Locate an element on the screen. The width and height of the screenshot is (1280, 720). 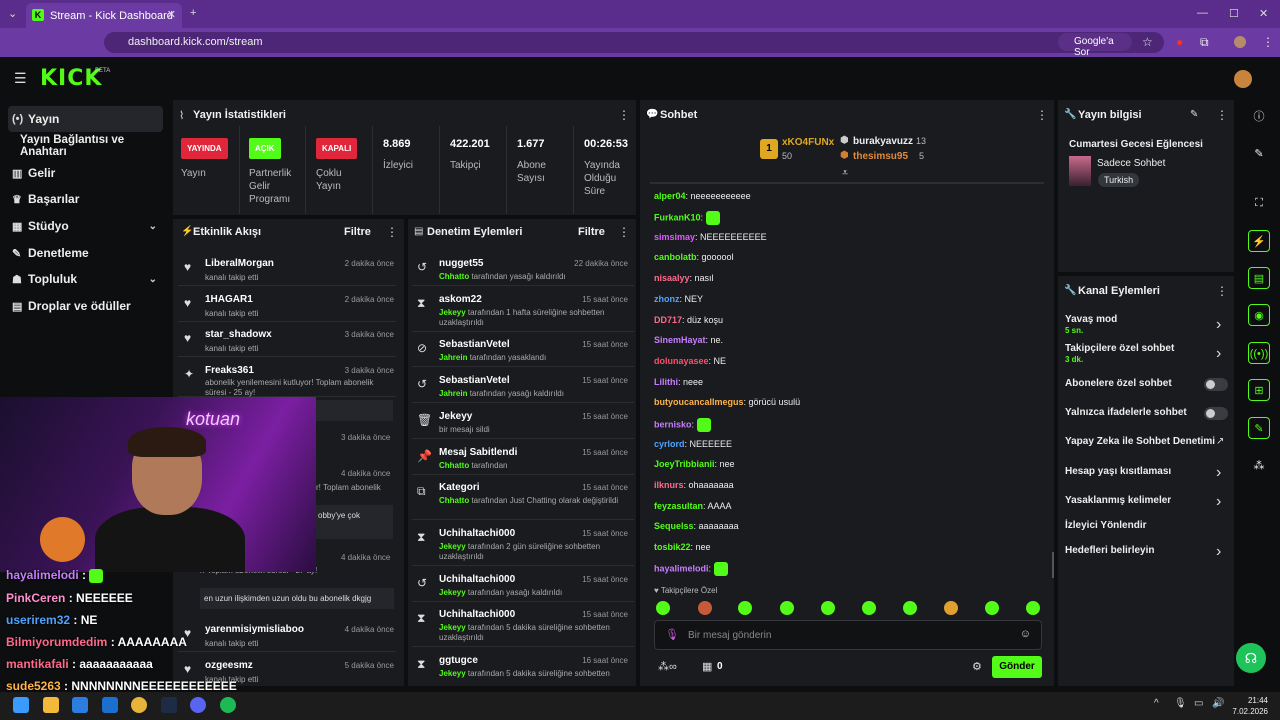
broadcast-icon: ((•)) is located at coordinates (1259, 353).